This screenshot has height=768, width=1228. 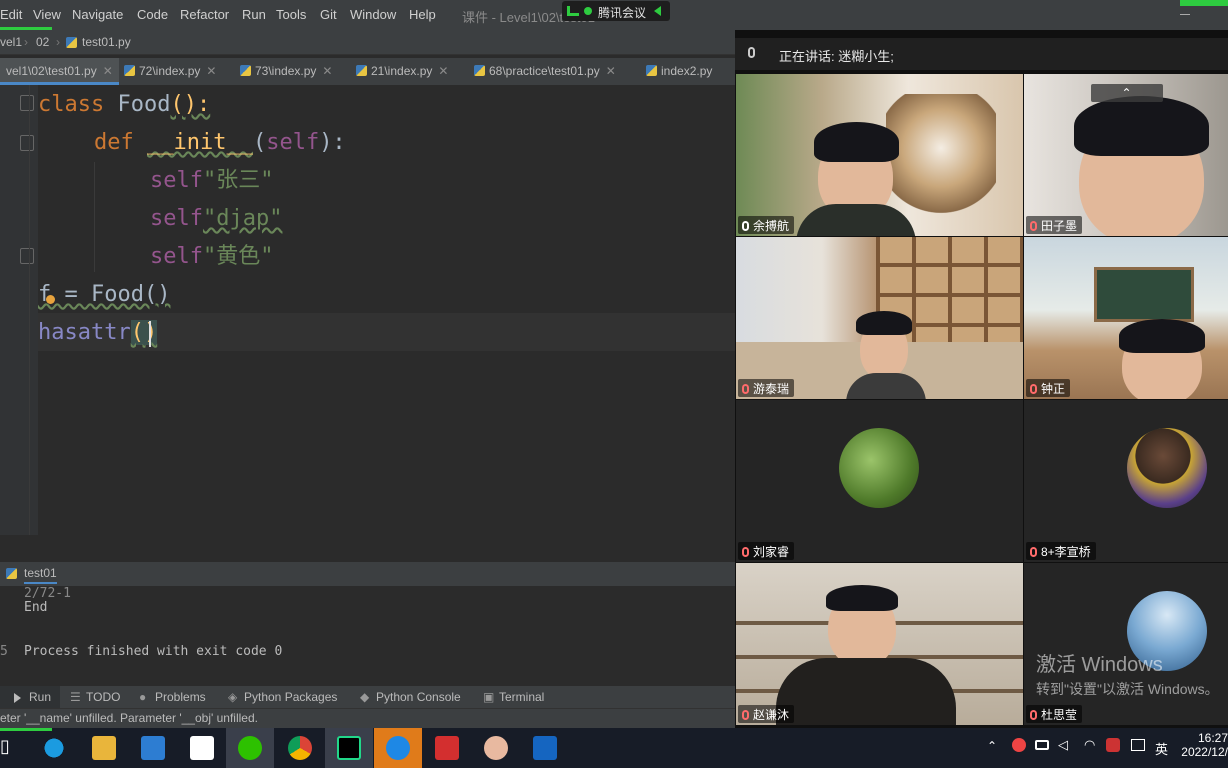 I want to click on menu-navigate: Navigate, so click(x=97, y=14).